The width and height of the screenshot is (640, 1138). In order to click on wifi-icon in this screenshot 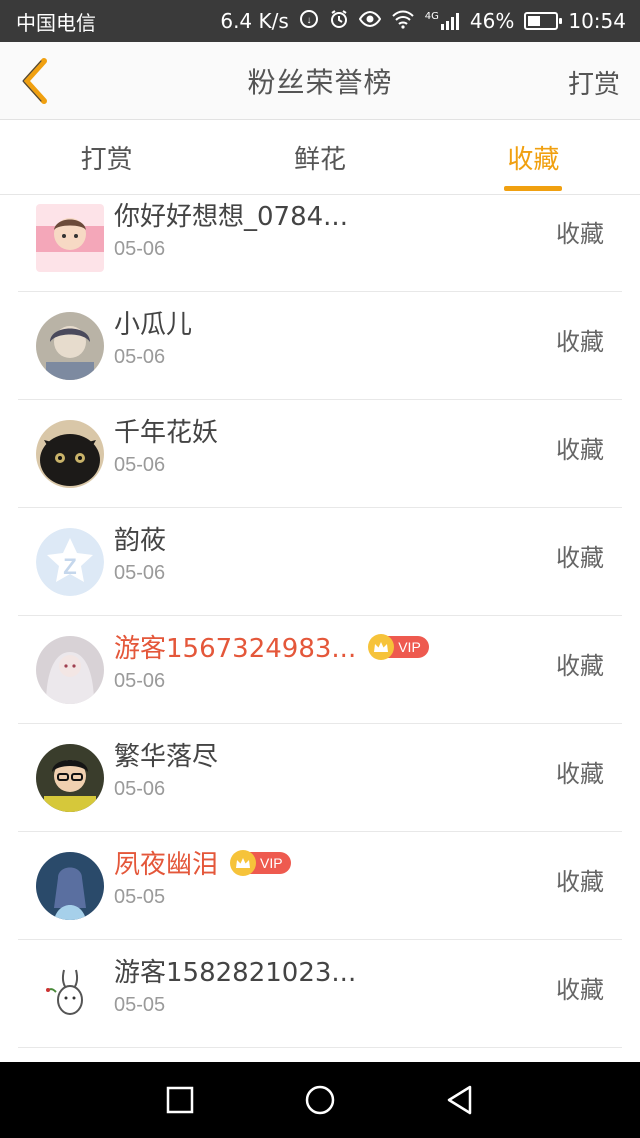, I will do `click(403, 21)`.